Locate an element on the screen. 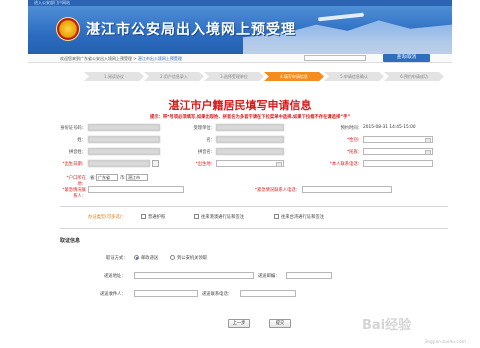  option-passport: 普通护照 is located at coordinates (153, 217).